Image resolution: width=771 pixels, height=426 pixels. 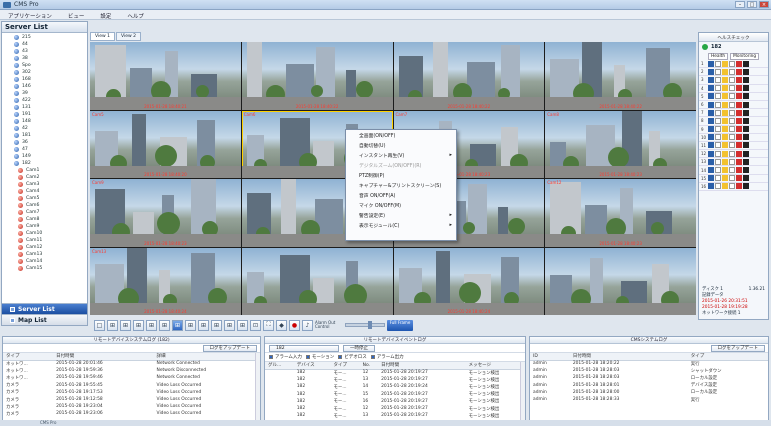 I want to click on column-header: 詳細, so click(x=206, y=357).